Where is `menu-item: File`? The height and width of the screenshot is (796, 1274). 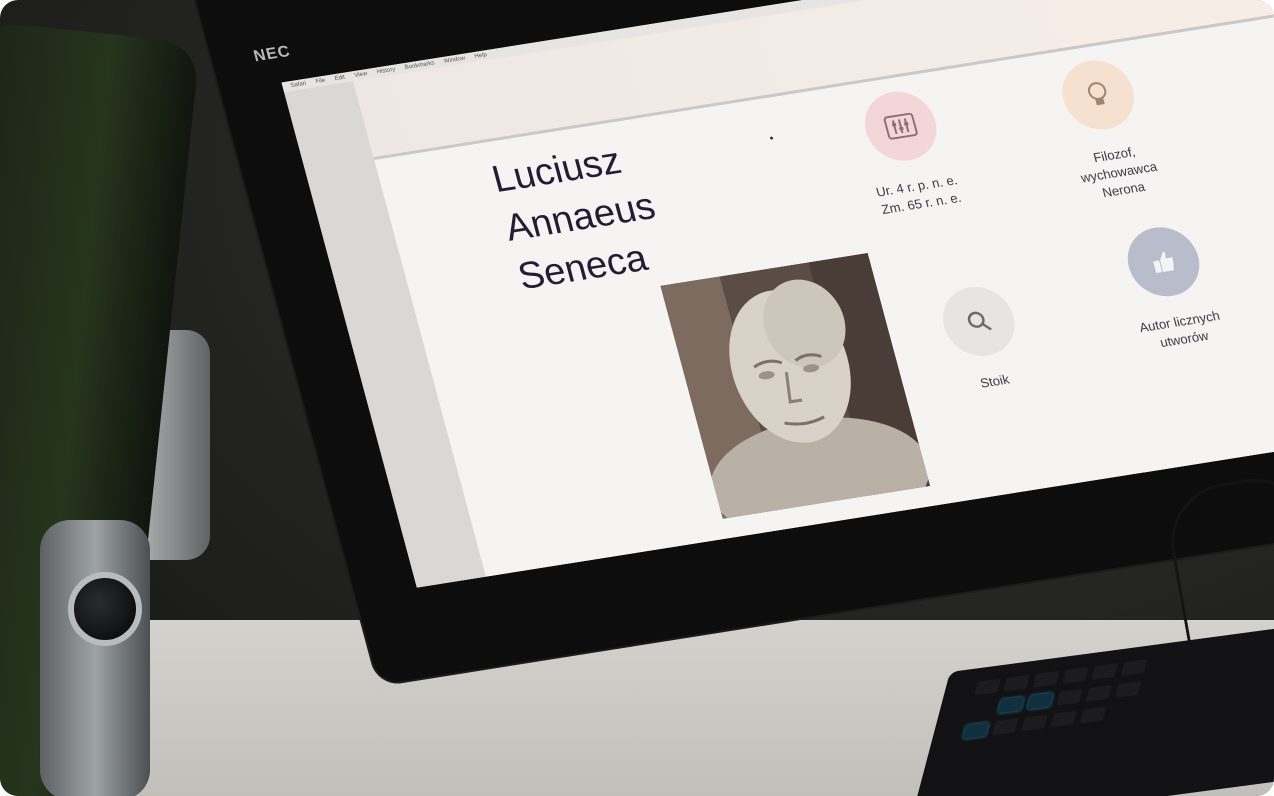 menu-item: File is located at coordinates (320, 81).